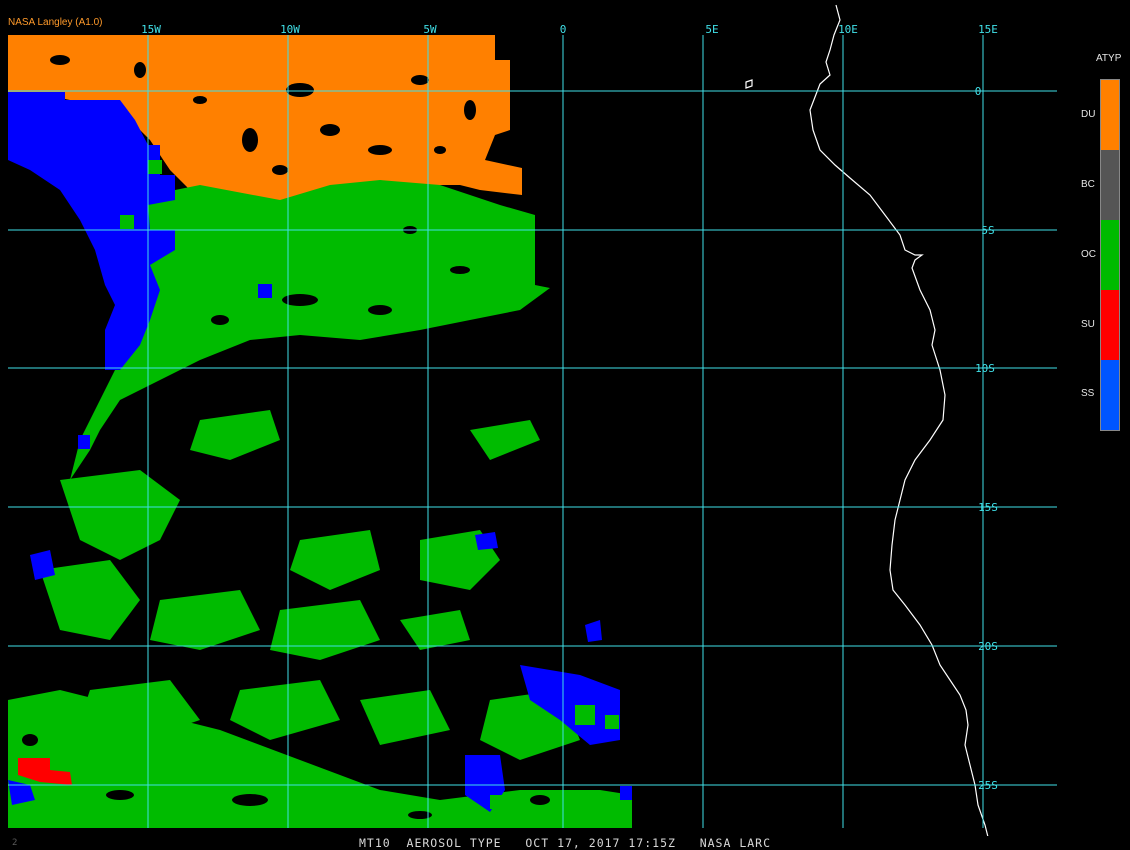 This screenshot has height=850, width=1130. I want to click on lon-label: 15E, so click(988, 29).